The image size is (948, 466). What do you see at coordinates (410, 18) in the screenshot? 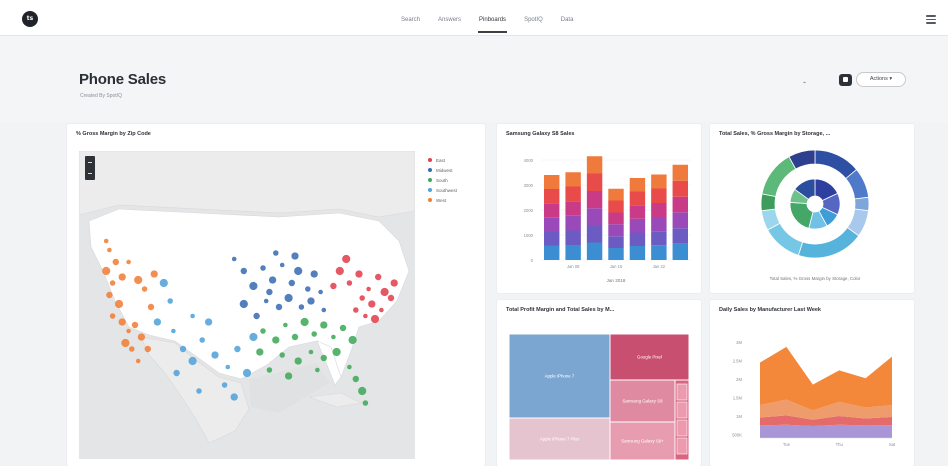
I see `nav-item-search: Search` at bounding box center [410, 18].